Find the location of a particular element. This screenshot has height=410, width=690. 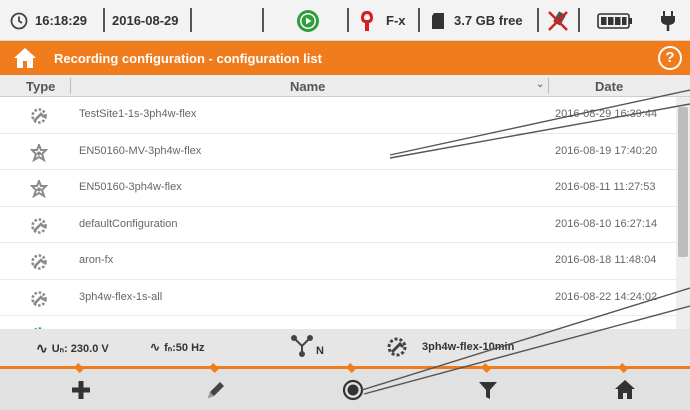

column-header-name: Name is located at coordinates (307, 86).